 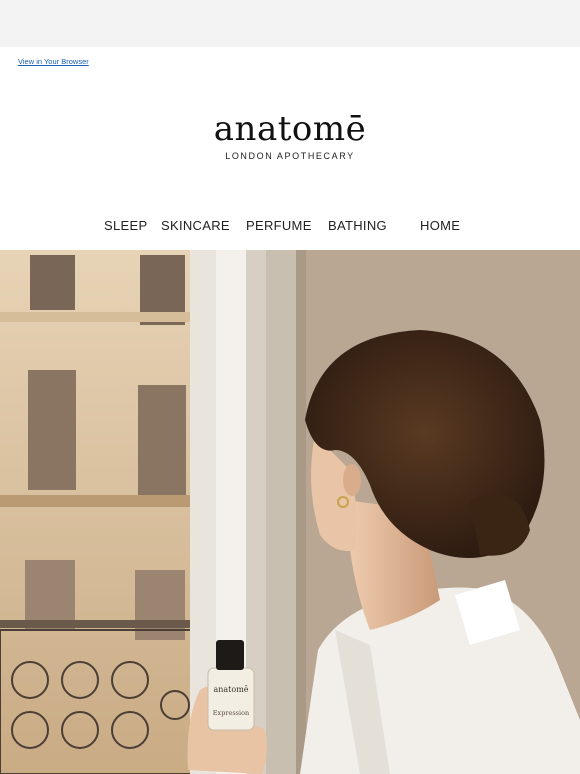 What do you see at coordinates (290, 156) in the screenshot?
I see `brand-tagline: LONDON APOTHECARY` at bounding box center [290, 156].